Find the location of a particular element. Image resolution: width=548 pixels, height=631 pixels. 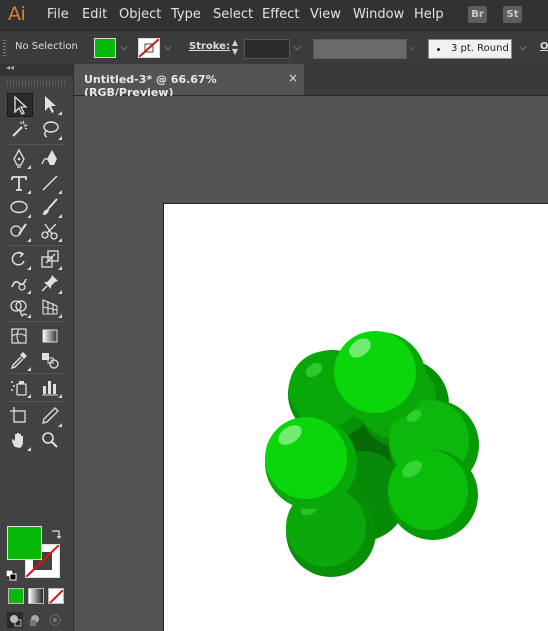

direct-selection-arrow-icon is located at coordinates (50, 104).